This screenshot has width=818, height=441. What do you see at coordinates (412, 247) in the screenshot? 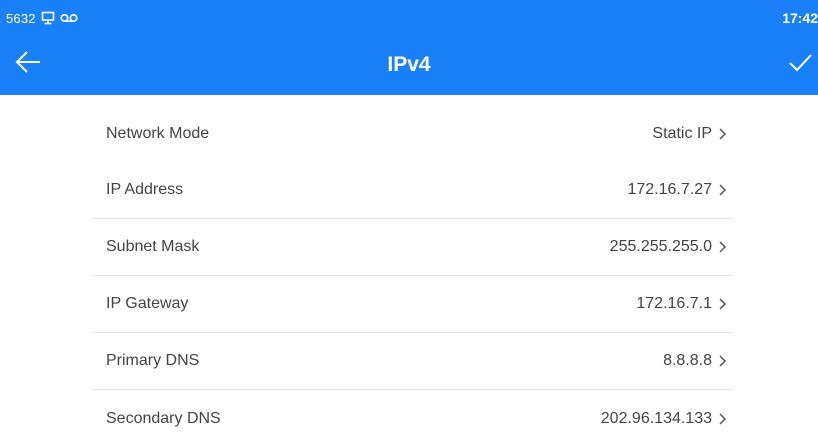
I see `row-subnet-mask: Subnet Mask 255.255.255.0` at bounding box center [412, 247].